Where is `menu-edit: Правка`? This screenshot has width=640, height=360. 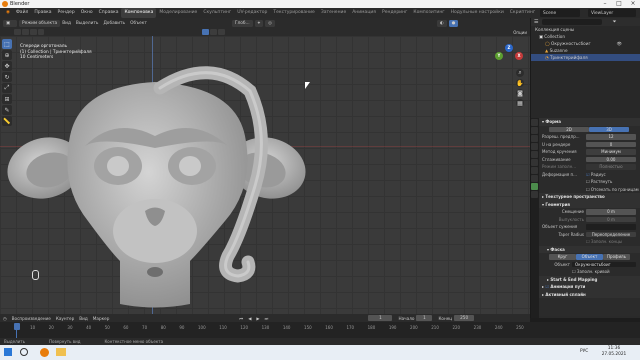 menu-edit: Правка is located at coordinates (42, 13).